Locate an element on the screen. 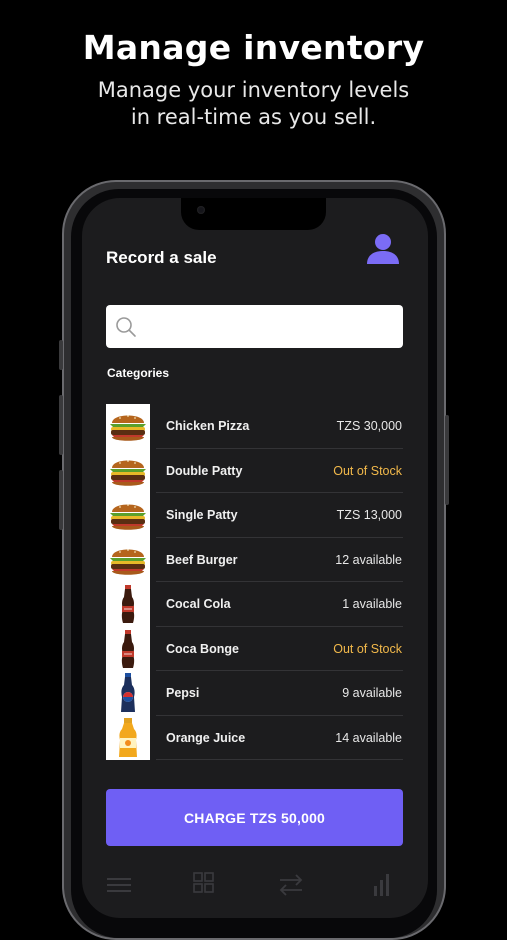  promo-subtitle-line: Manage your inventory levels is located at coordinates (253, 90).